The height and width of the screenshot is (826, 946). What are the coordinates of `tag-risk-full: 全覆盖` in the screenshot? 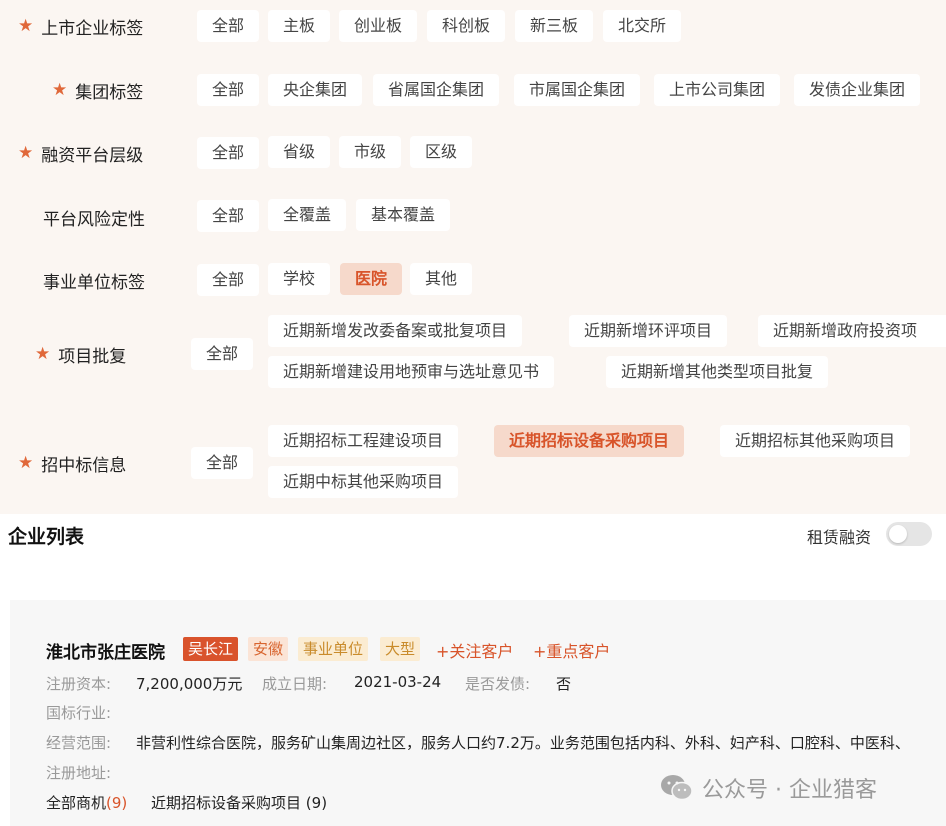 It's located at (307, 215).